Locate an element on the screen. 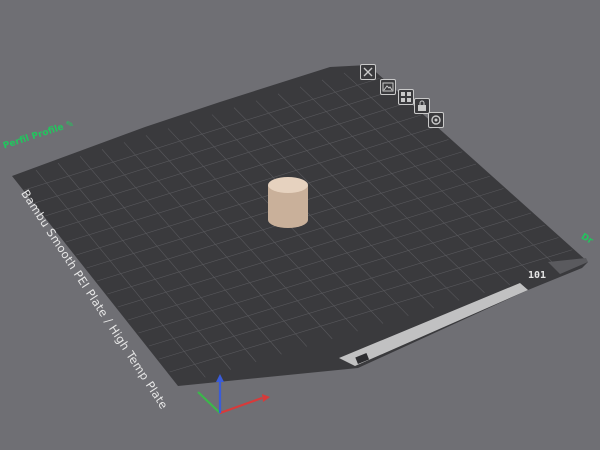 This screenshot has height=450, width=600. image-icon is located at coordinates (388, 87).